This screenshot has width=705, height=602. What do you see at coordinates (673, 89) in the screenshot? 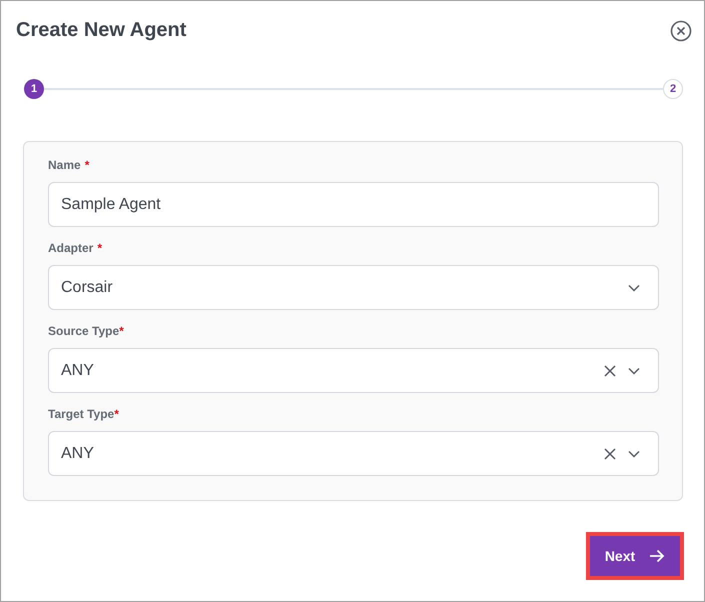
I see `step-indicator: 2` at bounding box center [673, 89].